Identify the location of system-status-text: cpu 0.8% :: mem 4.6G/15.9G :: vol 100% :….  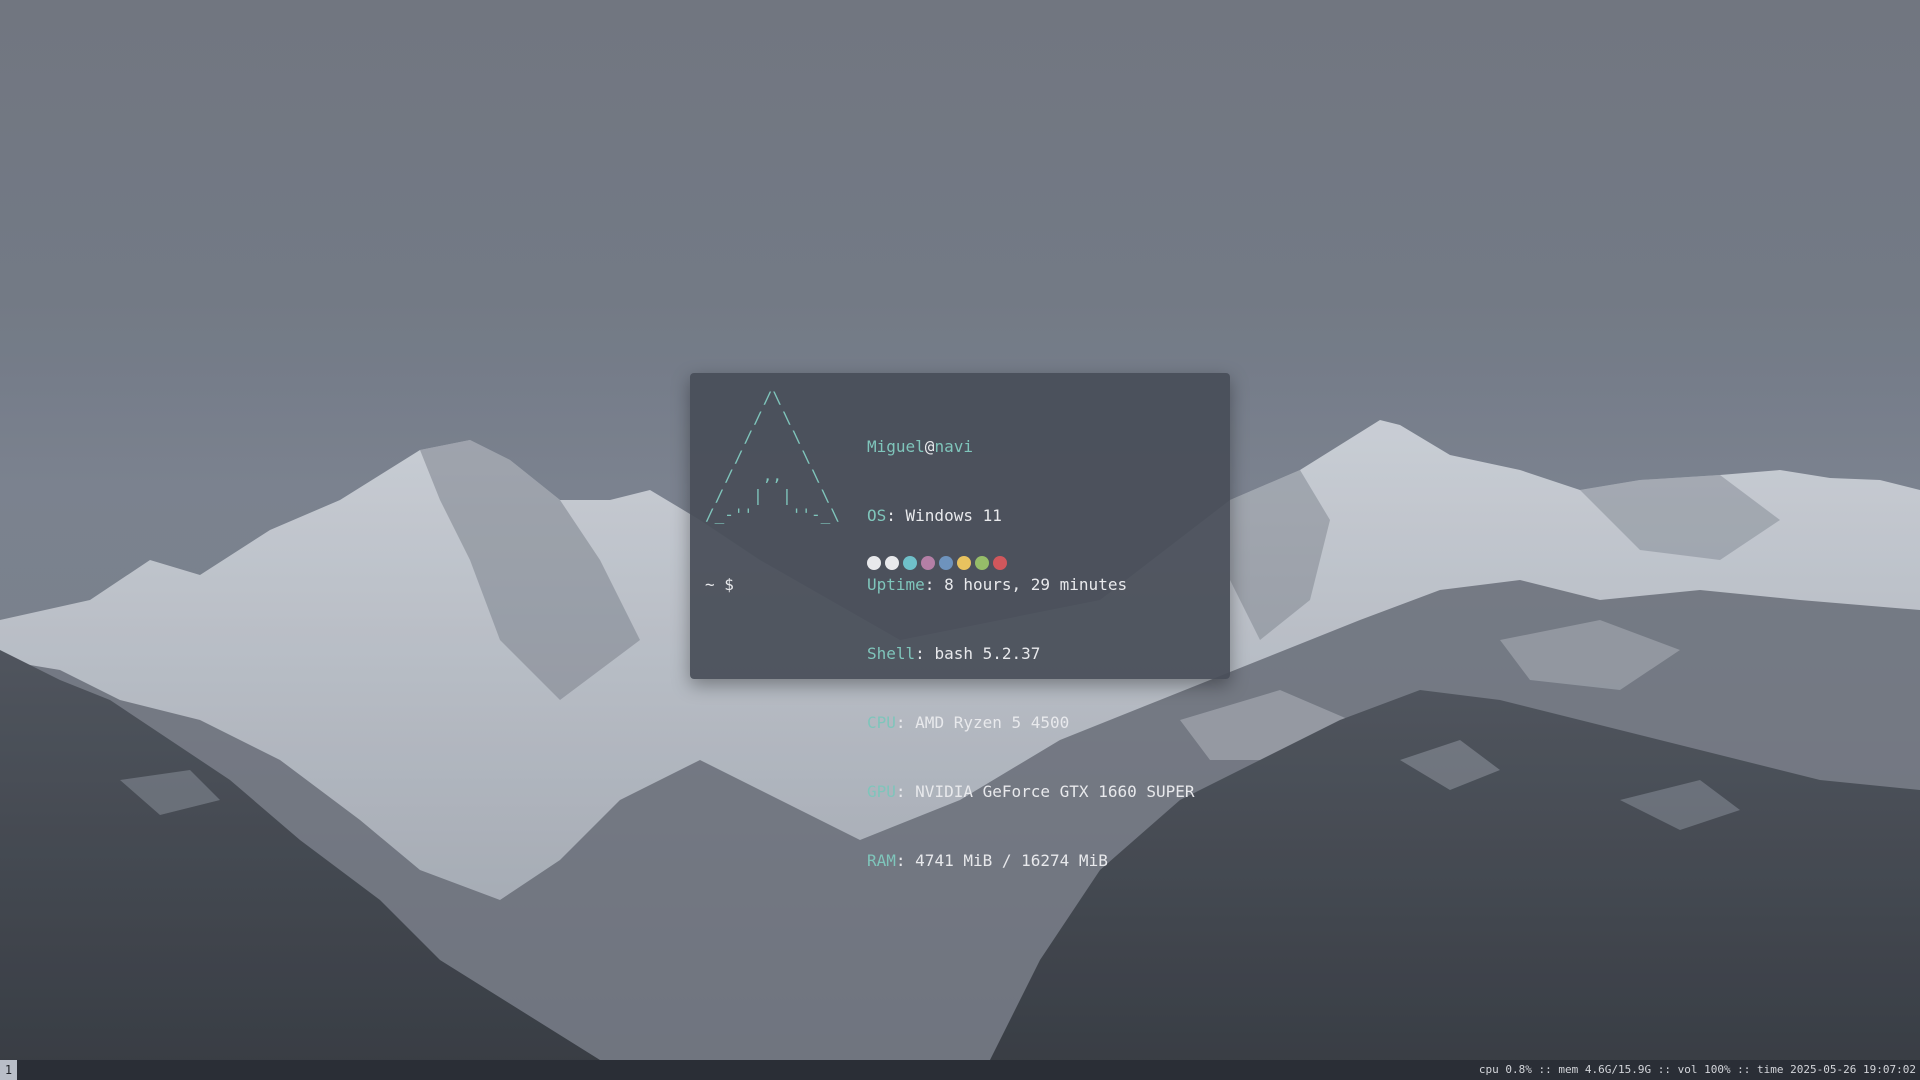
(1697, 1069).